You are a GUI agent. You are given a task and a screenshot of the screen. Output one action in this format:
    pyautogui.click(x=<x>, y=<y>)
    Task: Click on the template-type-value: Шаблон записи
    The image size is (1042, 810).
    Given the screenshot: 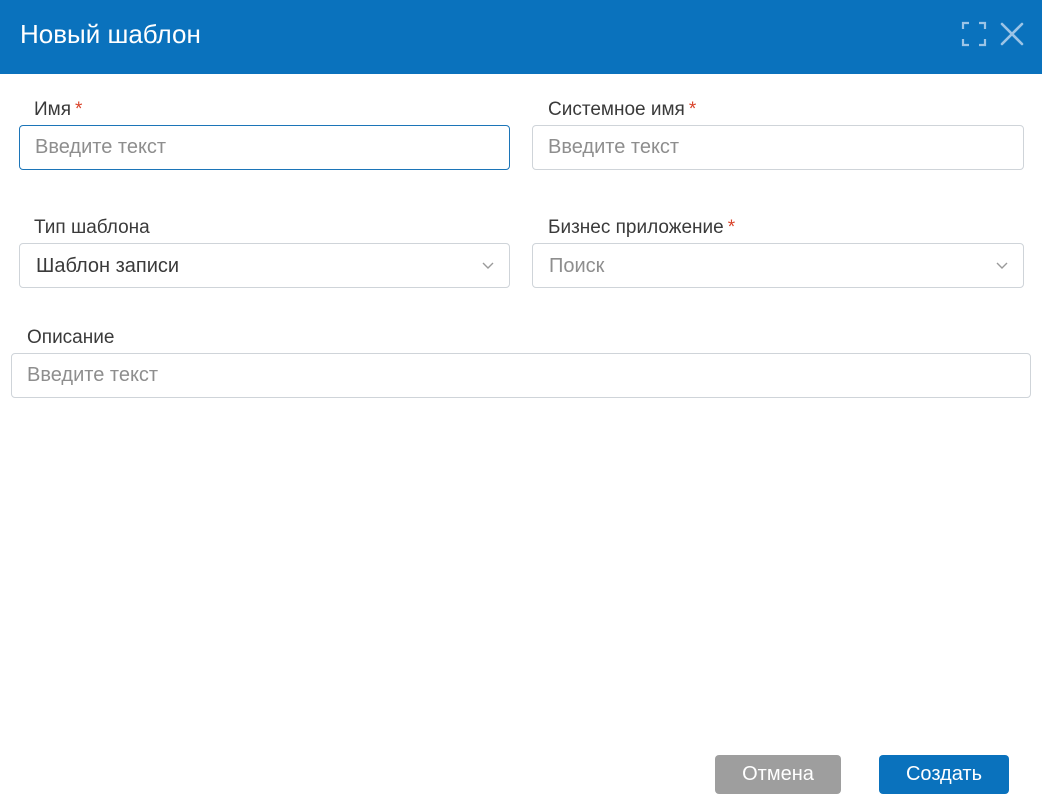 What is the action you would take?
    pyautogui.click(x=108, y=266)
    